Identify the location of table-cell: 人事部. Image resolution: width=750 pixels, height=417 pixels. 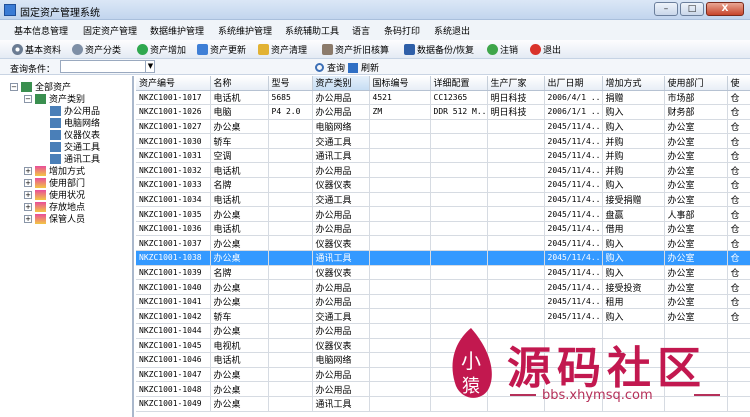
(696, 214).